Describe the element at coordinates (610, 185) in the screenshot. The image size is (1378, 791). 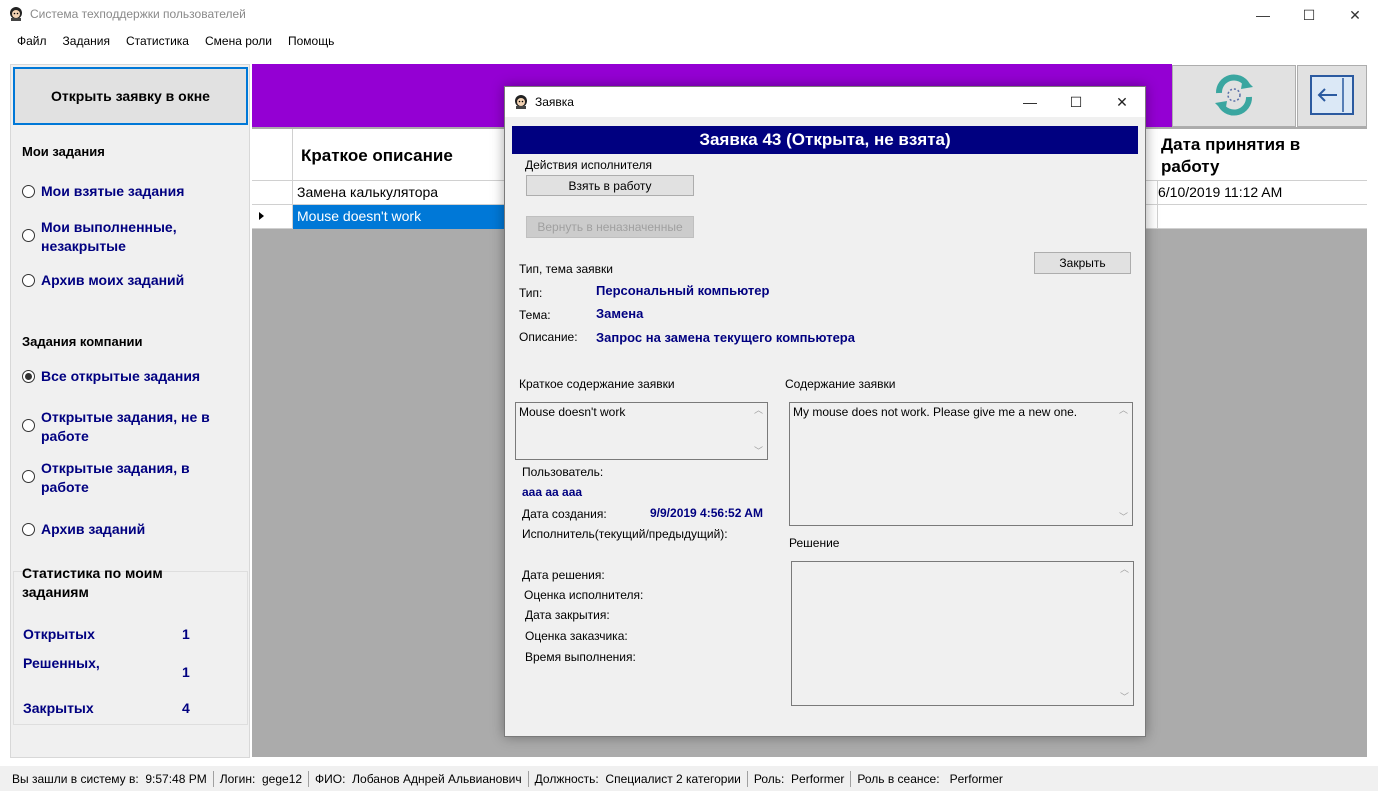
I see `take-in-work-button: Взять в работу` at that location.